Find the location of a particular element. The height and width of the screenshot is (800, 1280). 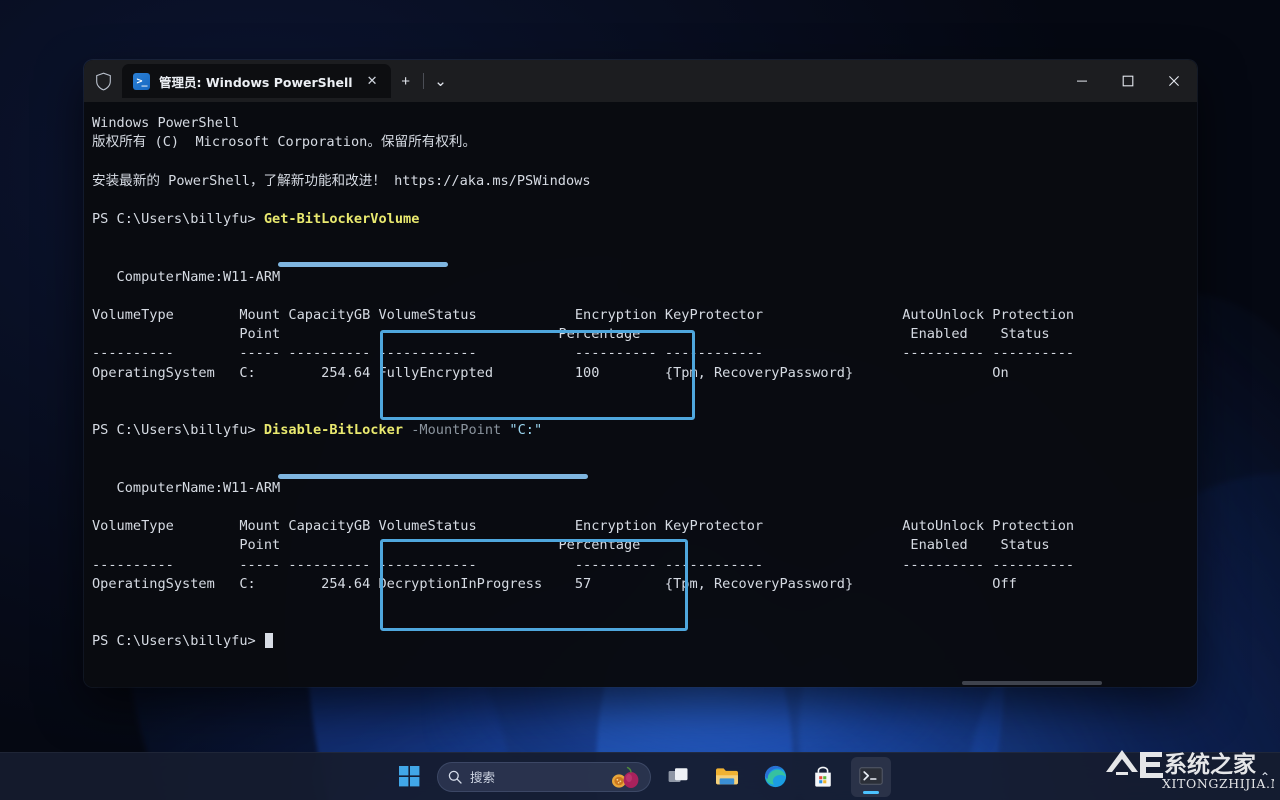

powershell-icon: >_ is located at coordinates (141, 81).